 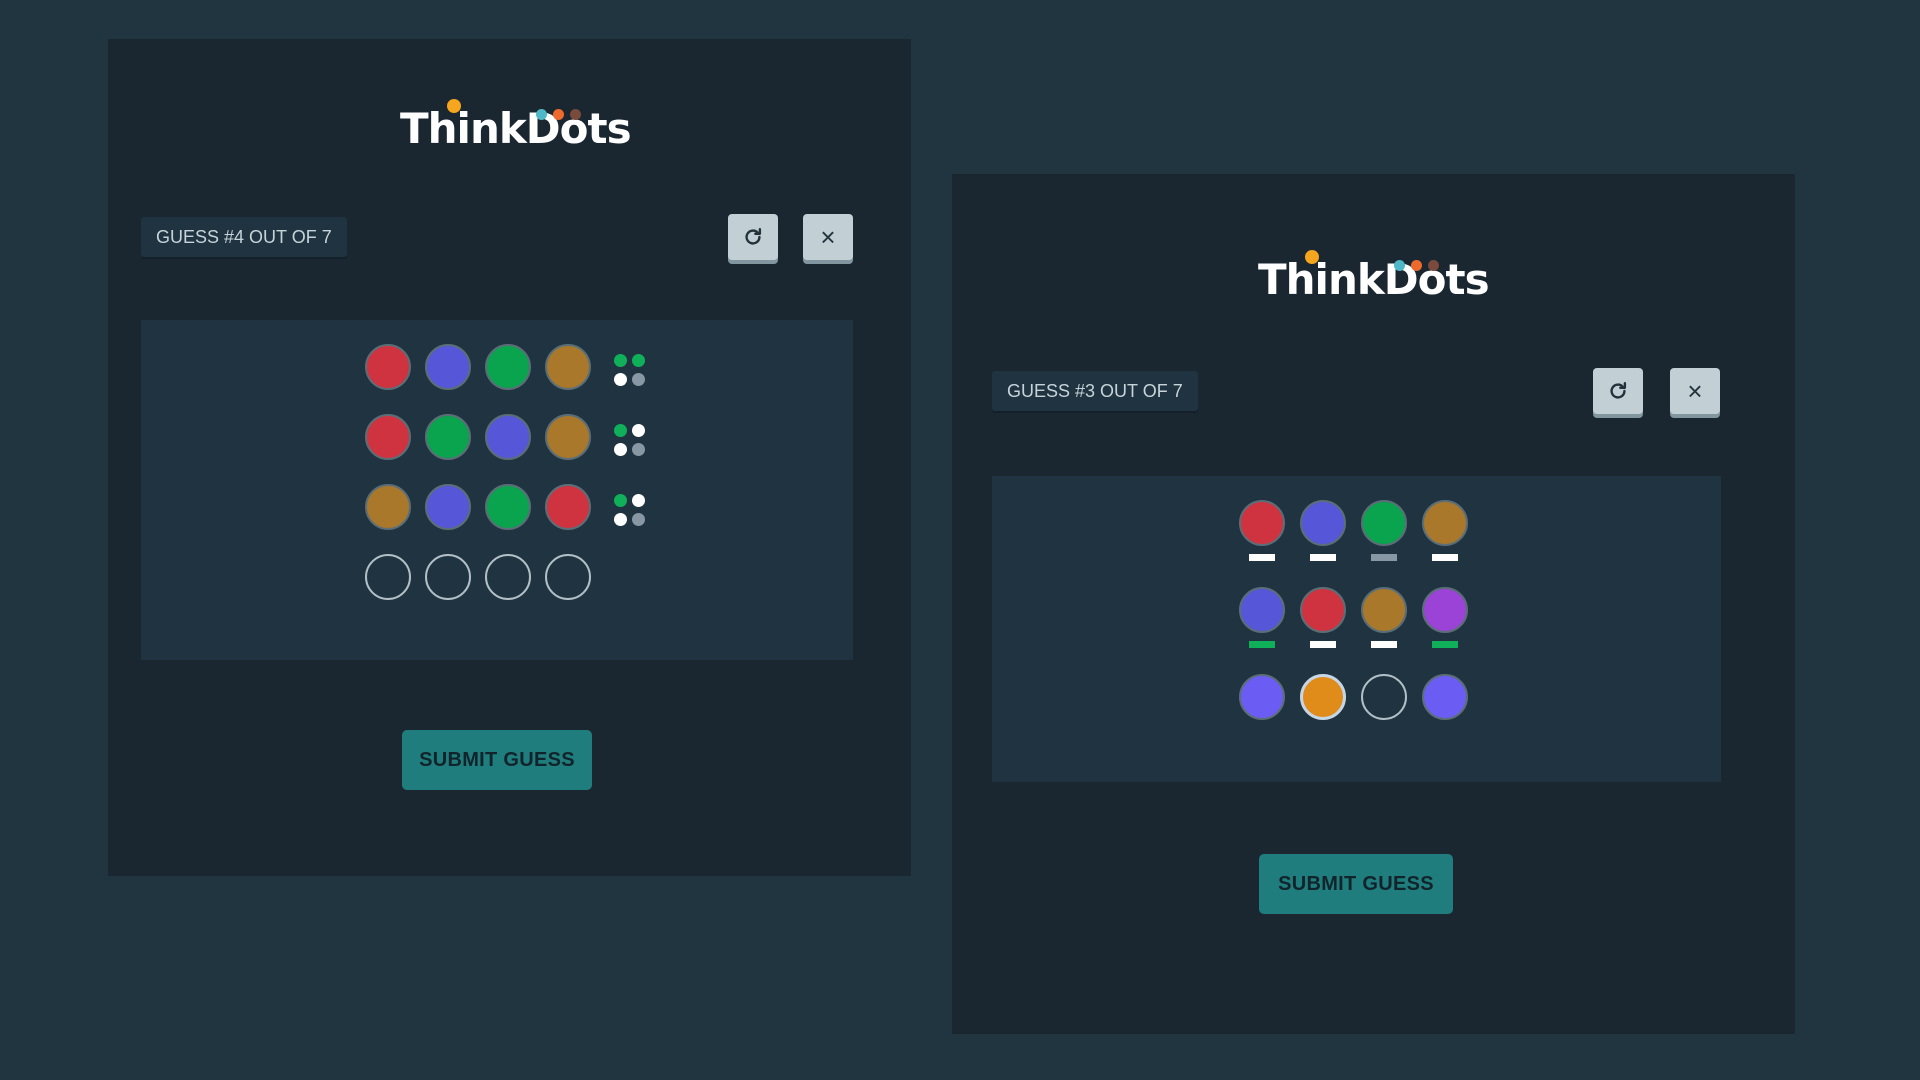 I want to click on guess-counter: GUESS #3 OUT OF 7, so click(x=1095, y=391).